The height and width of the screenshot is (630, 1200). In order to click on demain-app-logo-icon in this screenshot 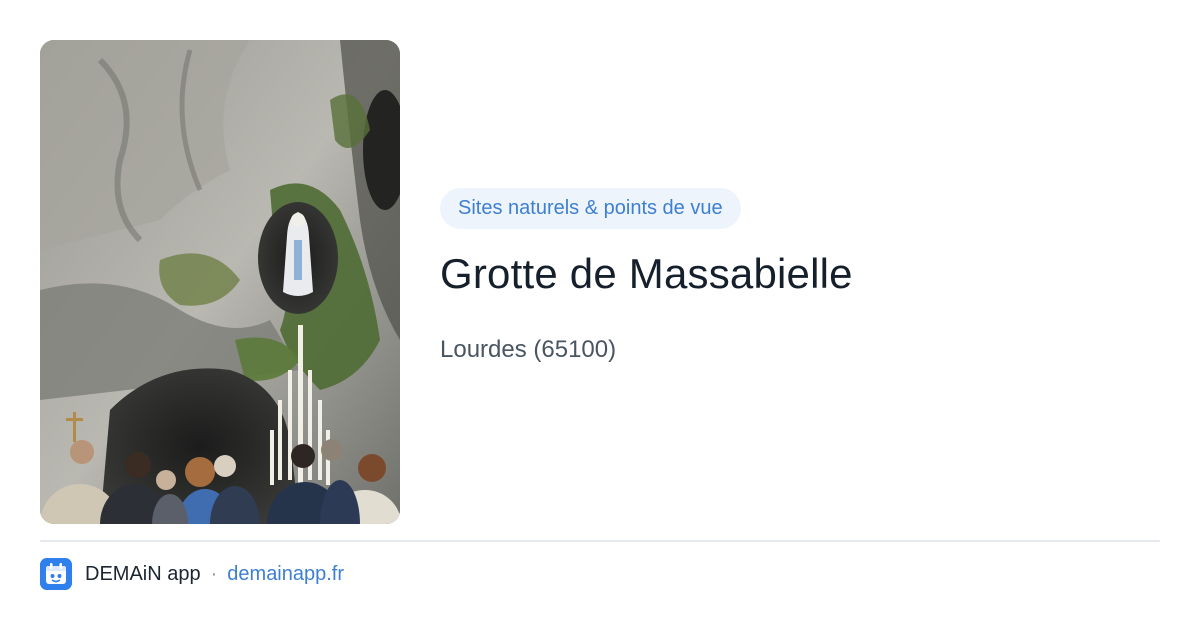, I will do `click(56, 574)`.